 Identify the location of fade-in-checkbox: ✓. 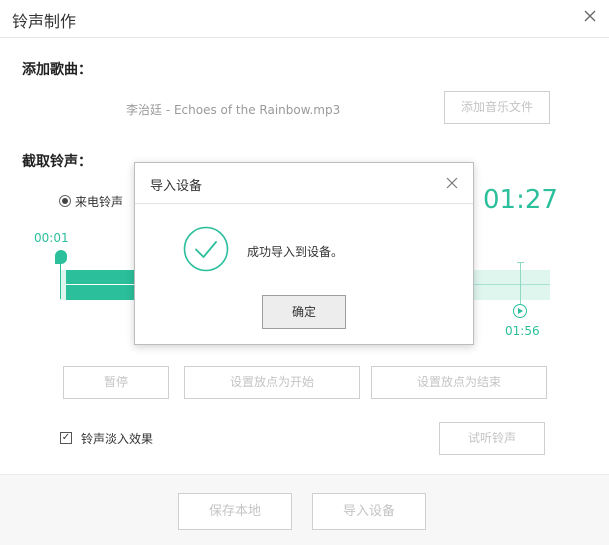
(66, 438).